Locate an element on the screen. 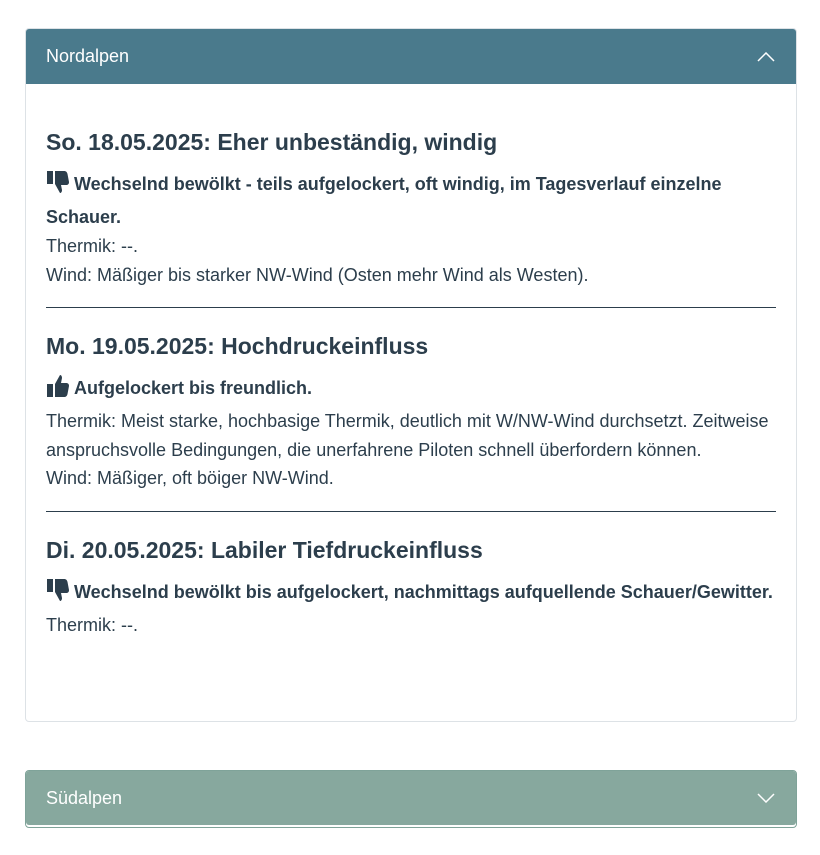  panel-suedalpen: Südalpen is located at coordinates (411, 799).